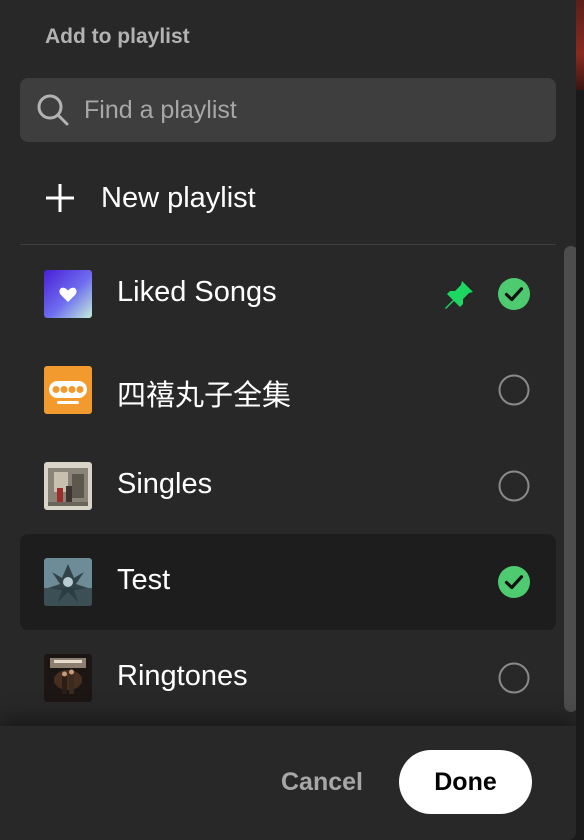  Describe the element at coordinates (178, 198) in the screenshot. I see `new-playlist-label: New playlist` at that location.